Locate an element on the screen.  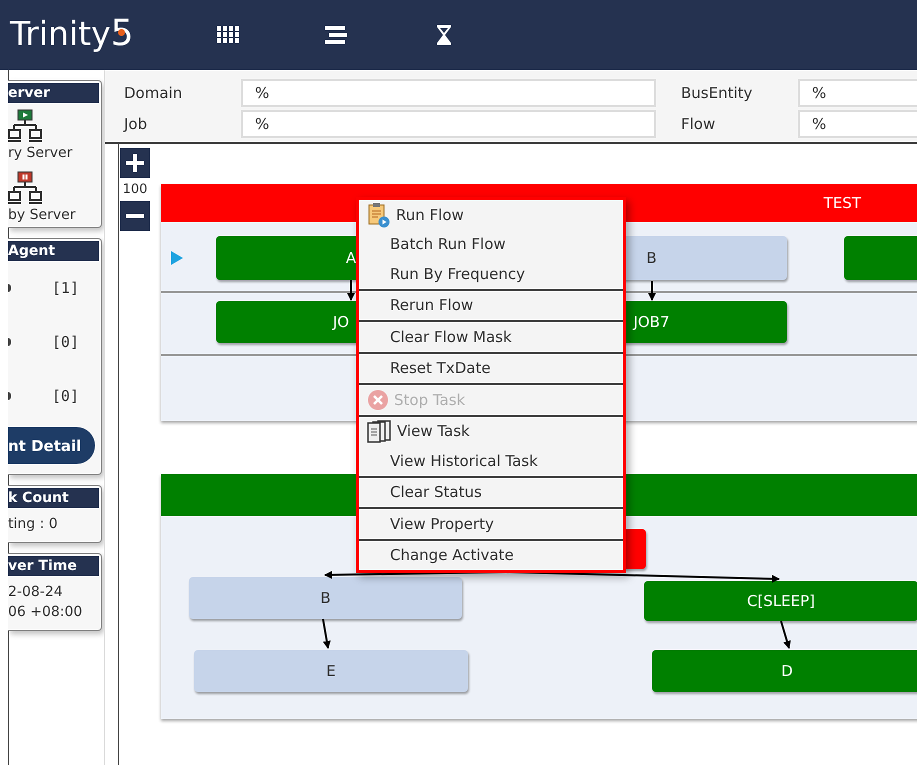
filter-label: BusEntity is located at coordinates (717, 93).